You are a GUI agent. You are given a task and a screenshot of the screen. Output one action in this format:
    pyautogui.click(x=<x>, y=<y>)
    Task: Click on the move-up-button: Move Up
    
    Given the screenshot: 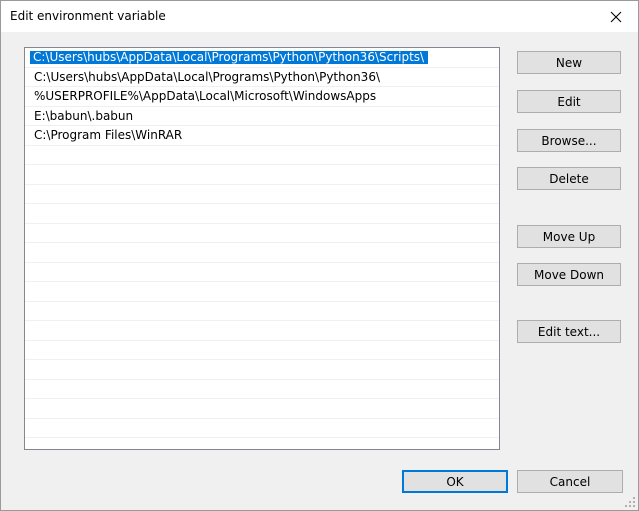 What is the action you would take?
    pyautogui.click(x=569, y=236)
    